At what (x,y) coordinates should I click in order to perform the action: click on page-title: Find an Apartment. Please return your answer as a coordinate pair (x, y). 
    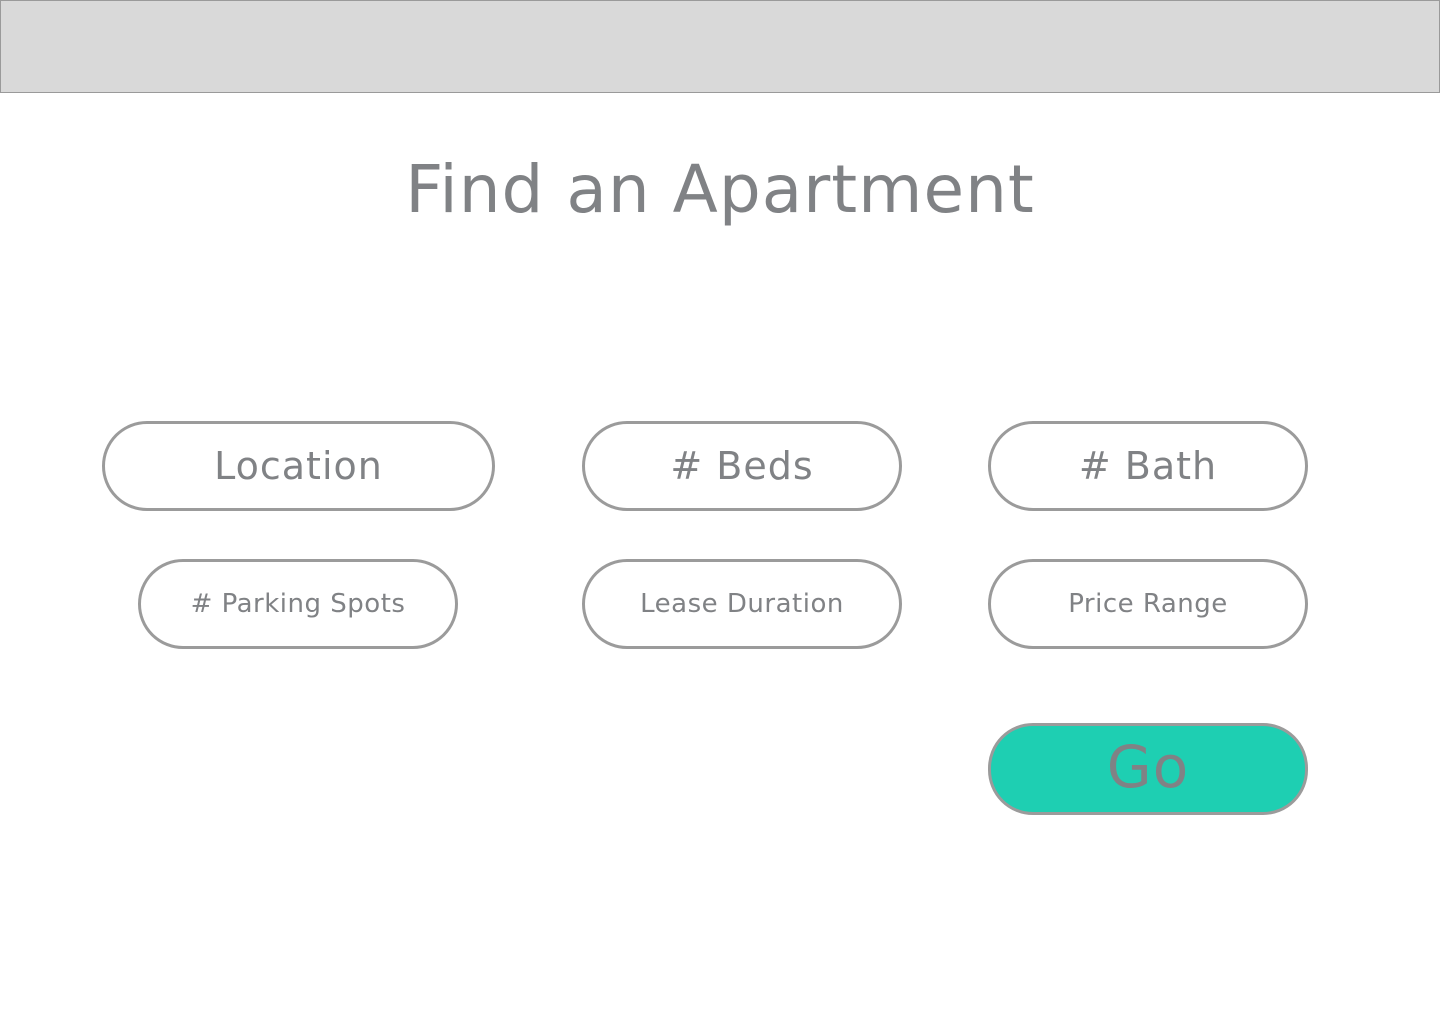
    Looking at the image, I should click on (720, 189).